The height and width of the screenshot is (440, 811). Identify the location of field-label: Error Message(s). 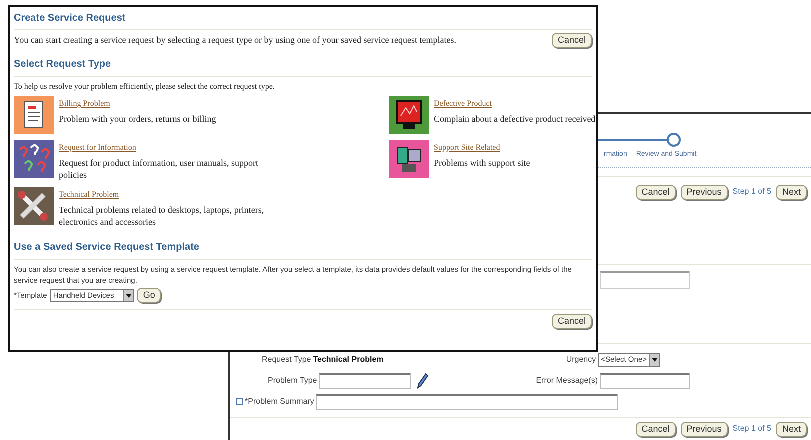
(567, 380).